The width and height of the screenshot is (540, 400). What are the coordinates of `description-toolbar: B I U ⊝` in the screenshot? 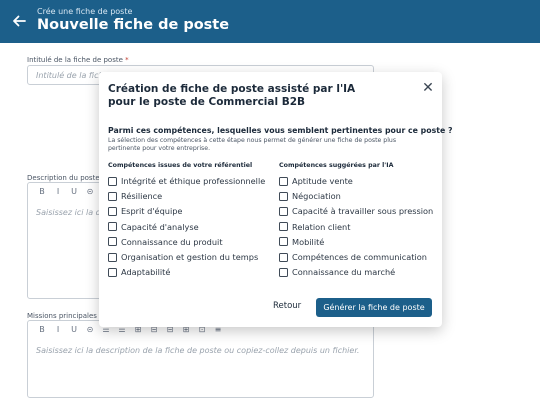 It's located at (66, 191).